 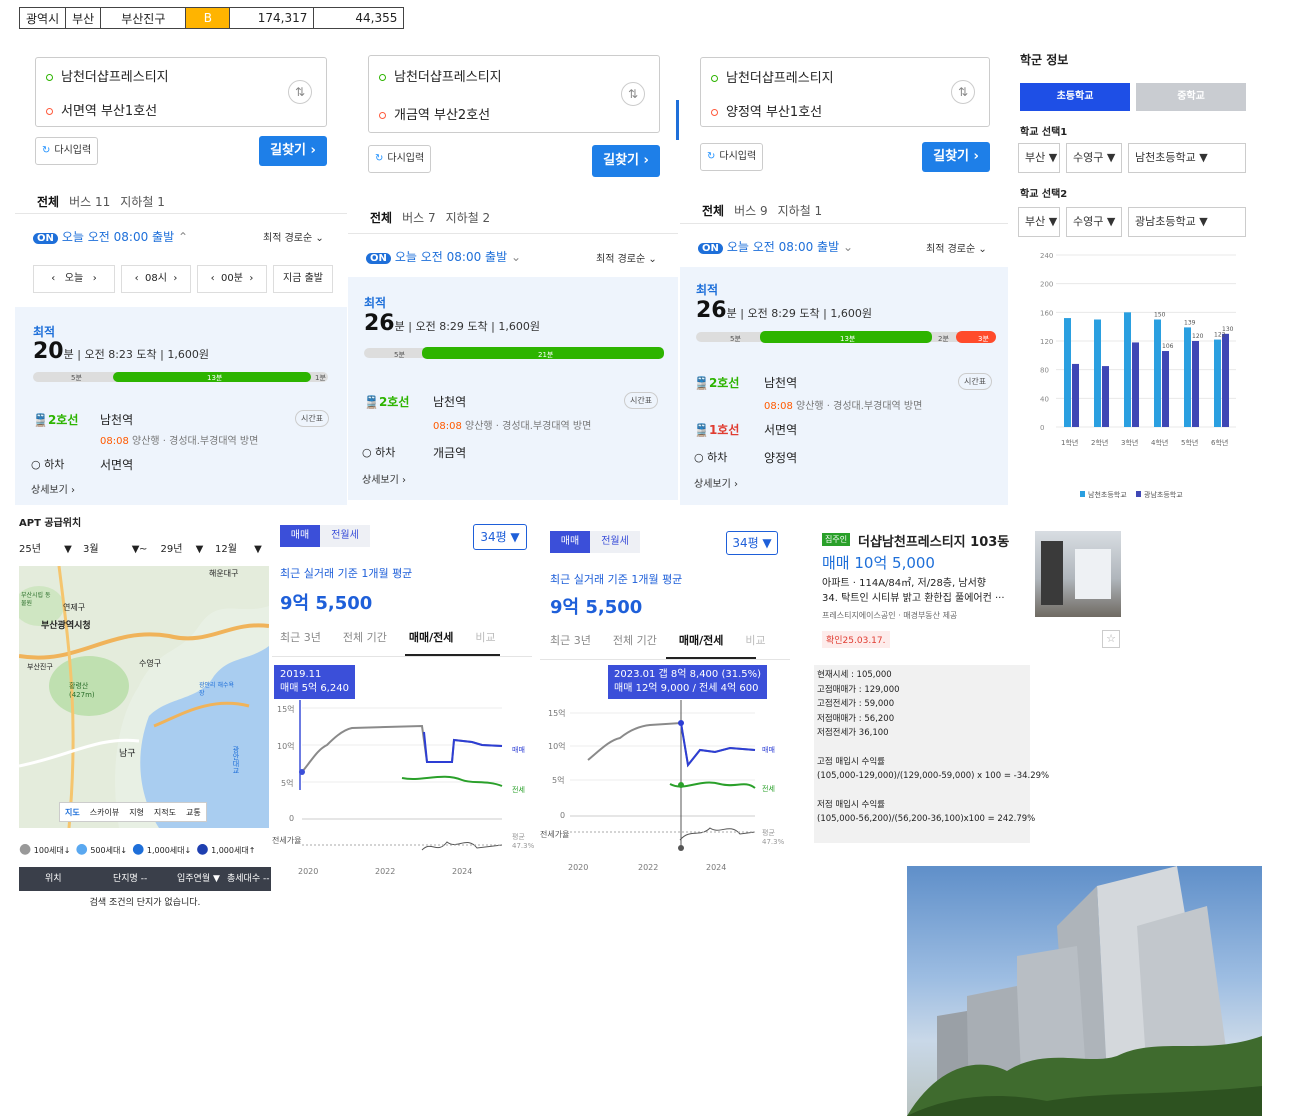 What do you see at coordinates (248, 879) in the screenshot?
I see `col-households: 총세대수 --` at bounding box center [248, 879].